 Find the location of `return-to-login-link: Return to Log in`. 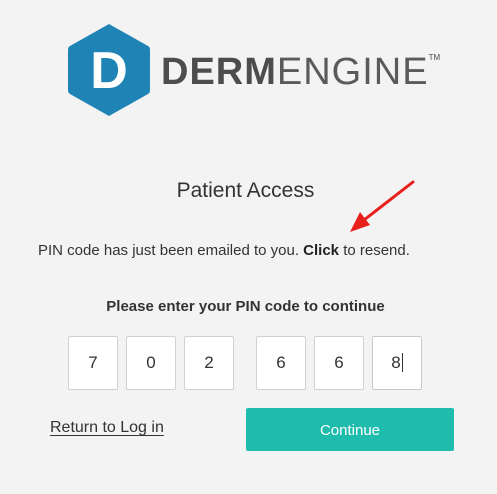

return-to-login-link: Return to Log in is located at coordinates (107, 428).